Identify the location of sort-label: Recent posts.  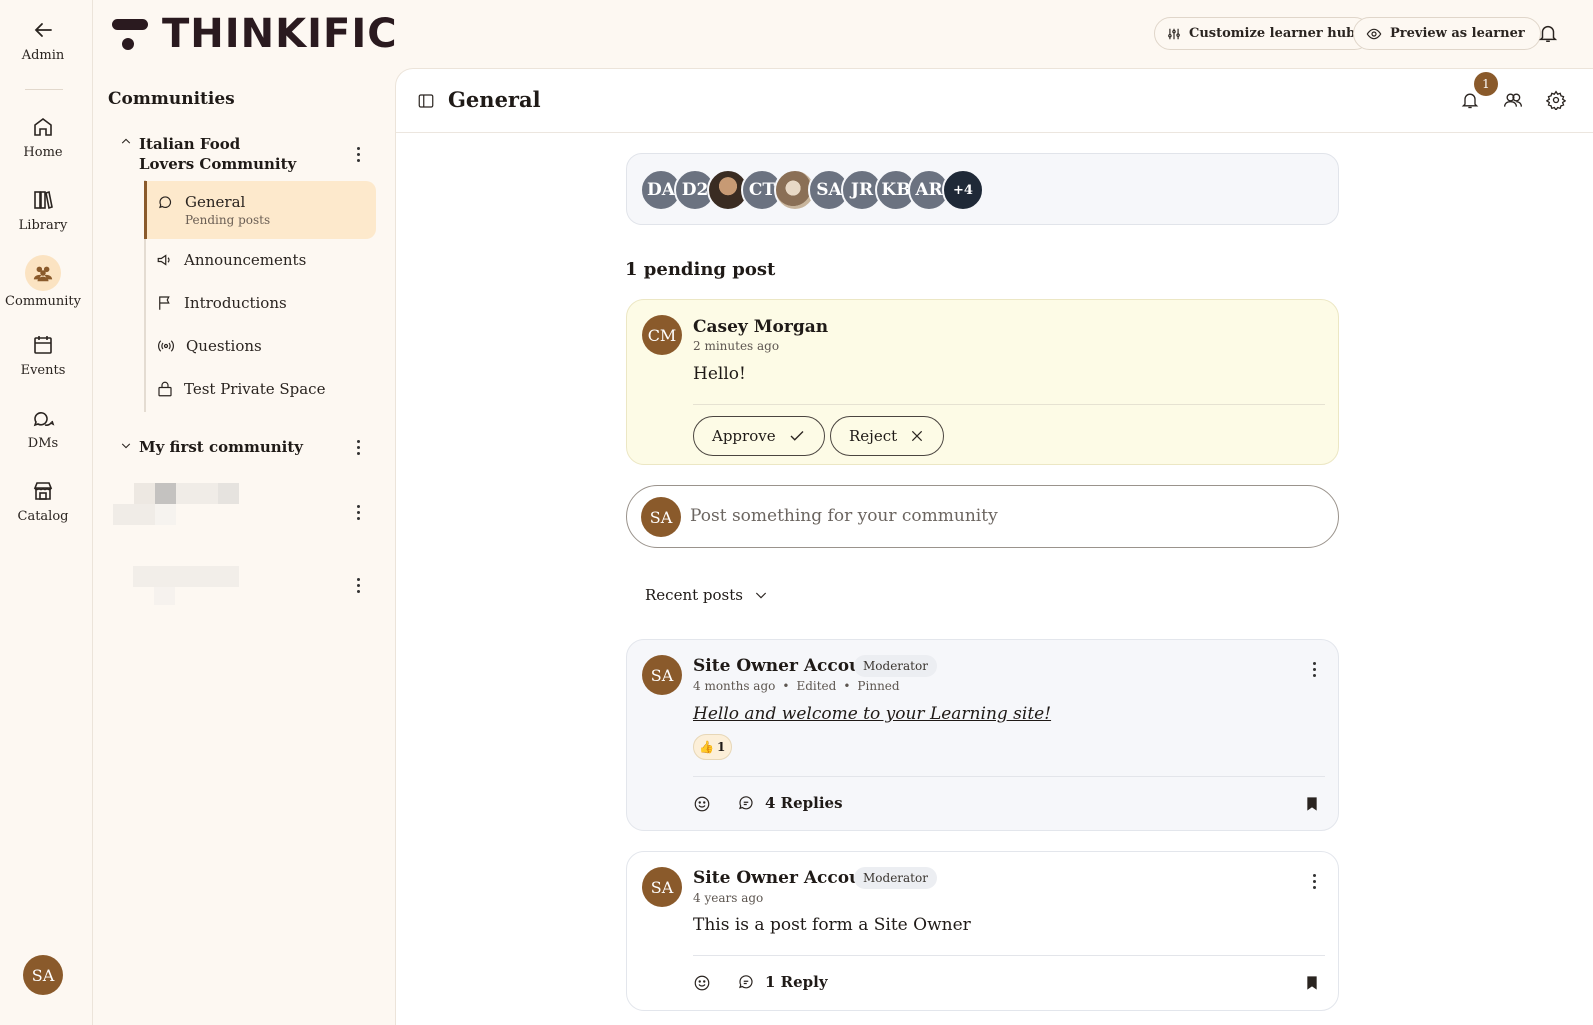
(694, 595).